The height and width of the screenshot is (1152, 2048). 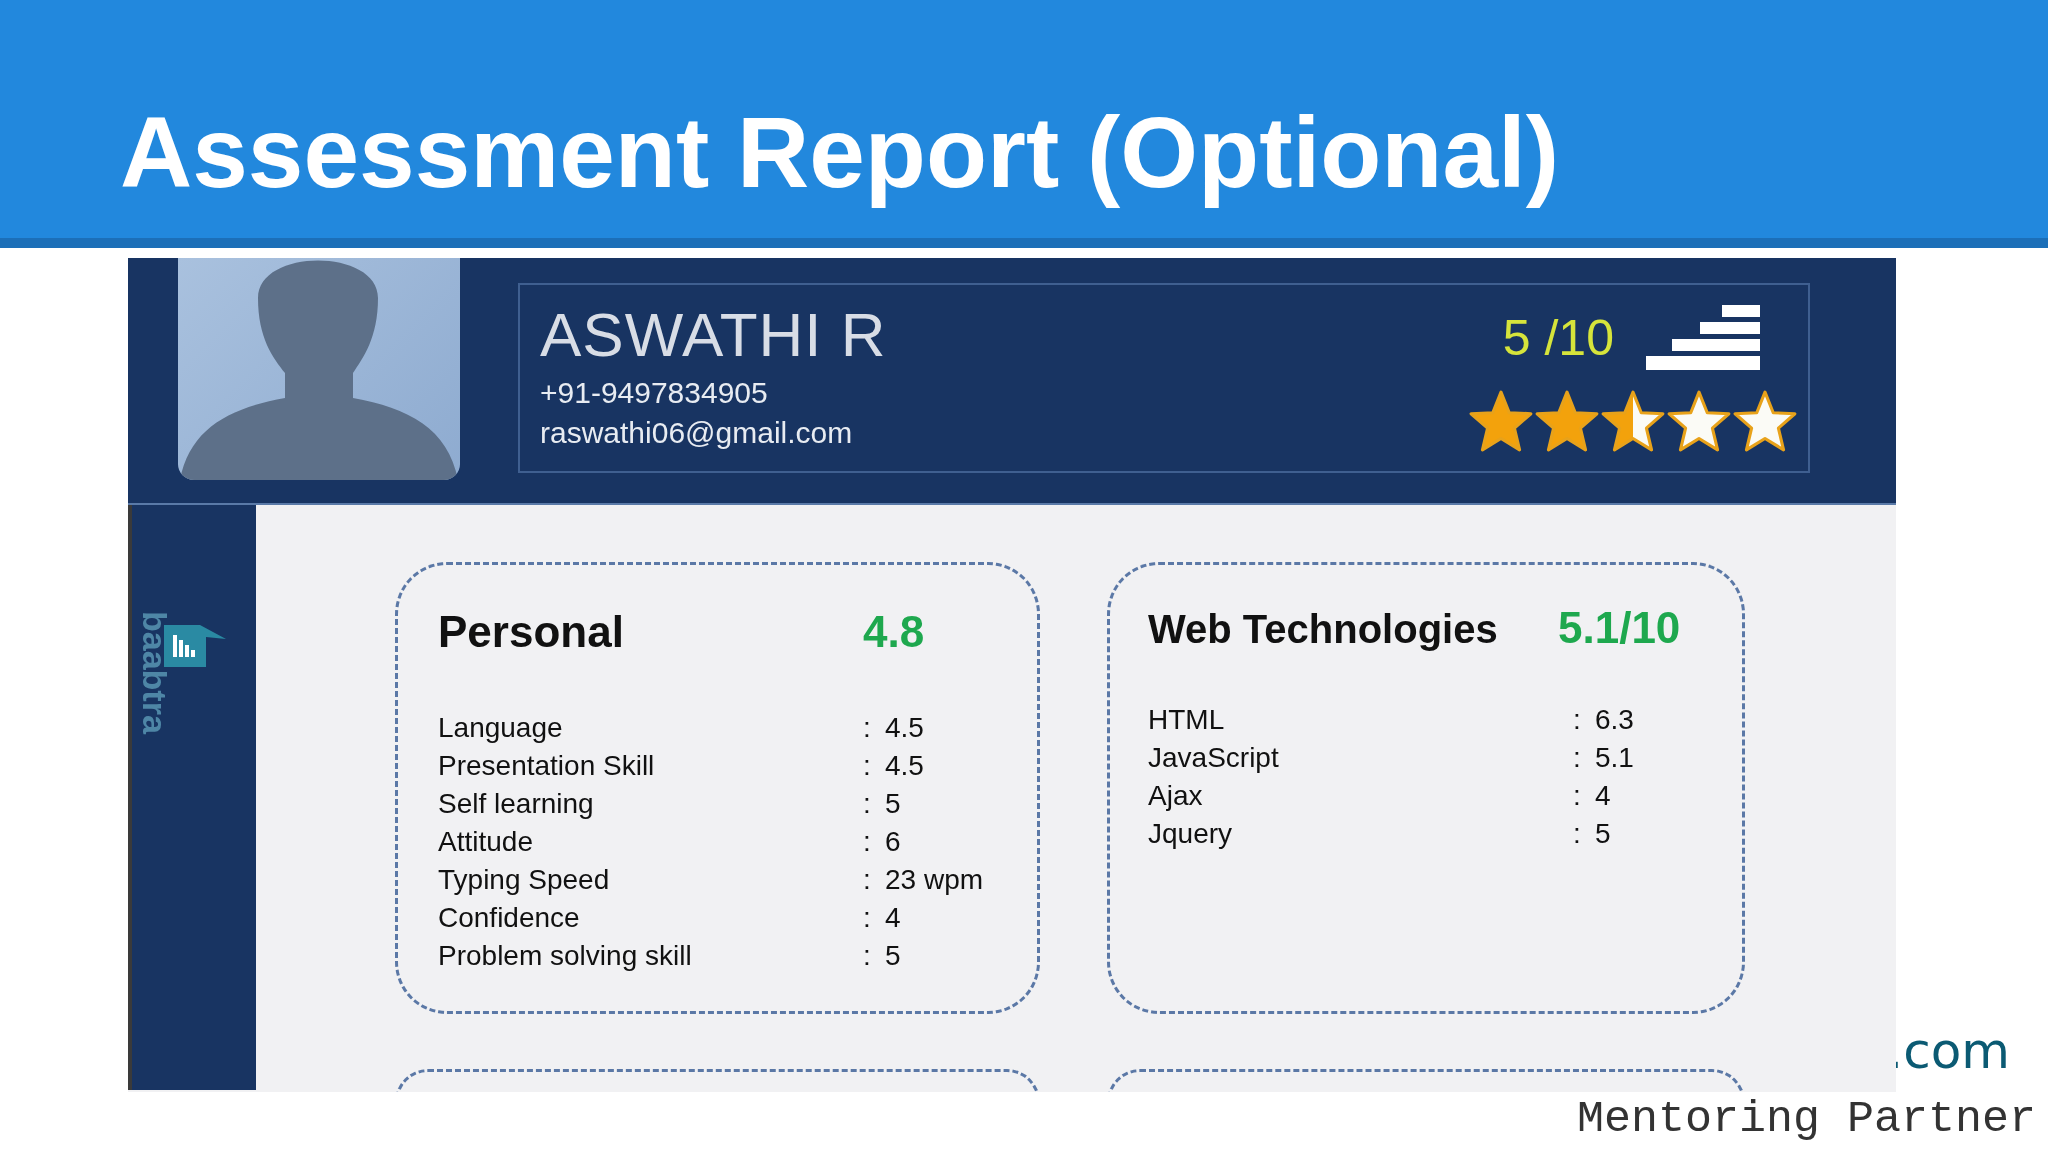 What do you see at coordinates (1191, 834) in the screenshot?
I see `skill-label: Jquery` at bounding box center [1191, 834].